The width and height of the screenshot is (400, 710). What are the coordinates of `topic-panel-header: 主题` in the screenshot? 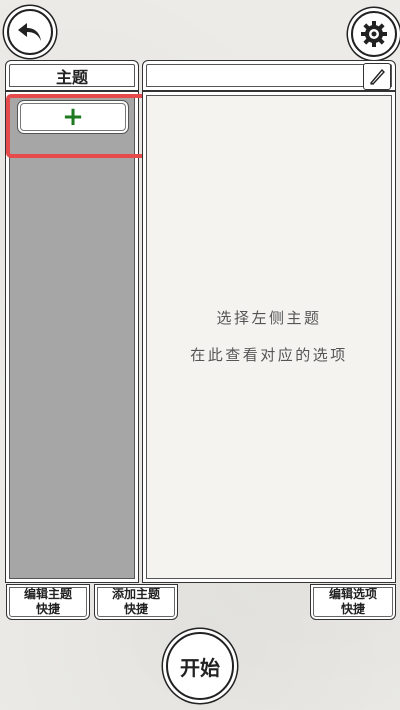 It's located at (72, 75).